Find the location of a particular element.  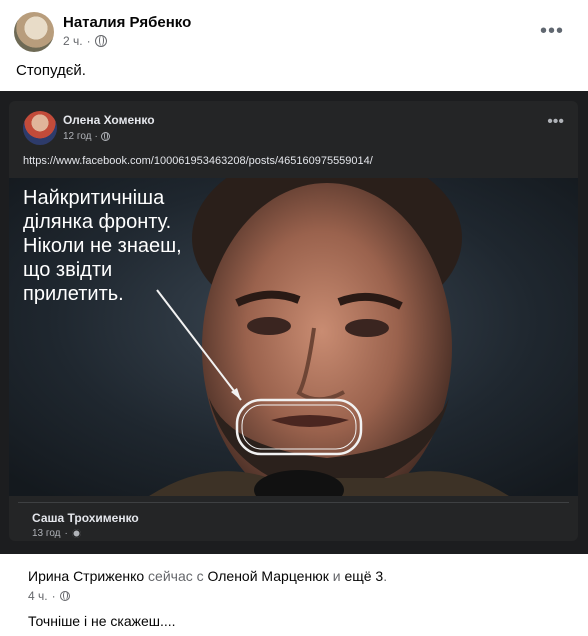

comment-time: 4 ч. is located at coordinates (38, 596).